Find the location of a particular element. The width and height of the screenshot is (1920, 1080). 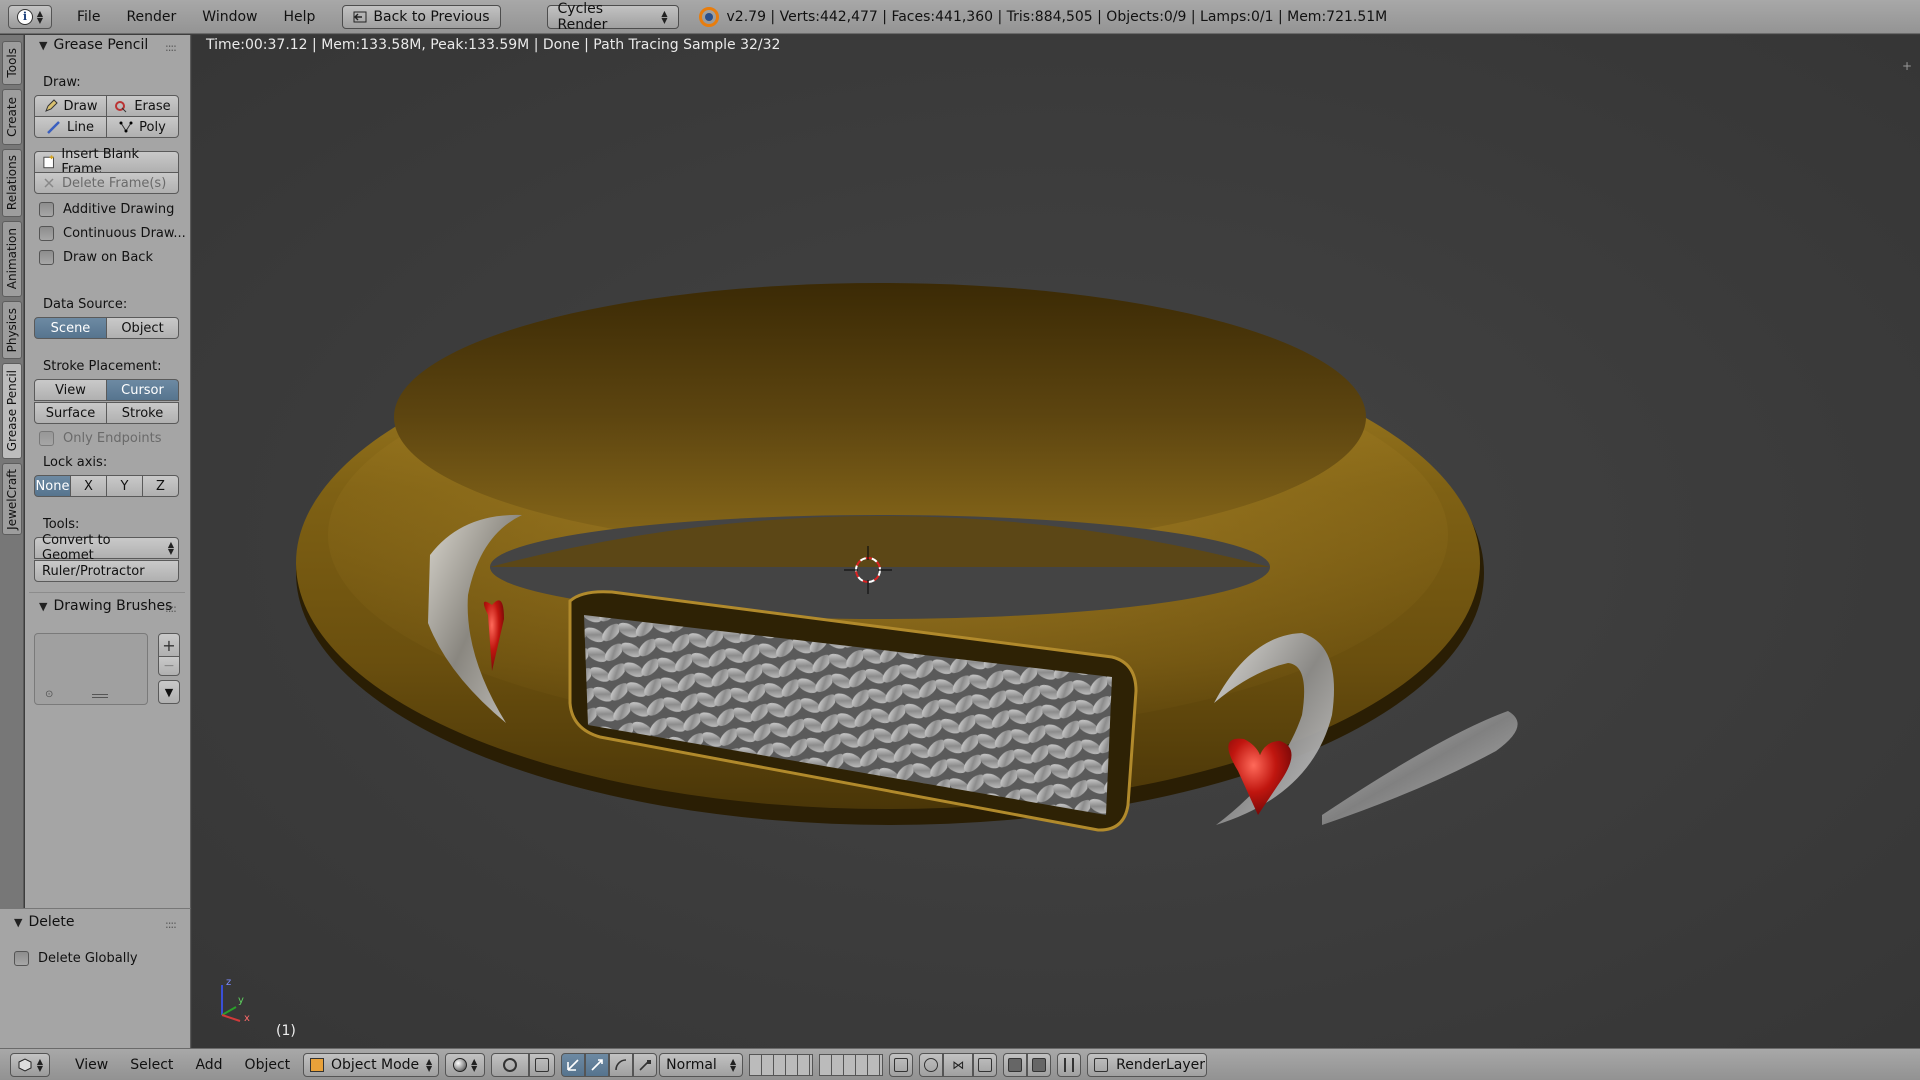

render-image-button is located at coordinates (1015, 1064).